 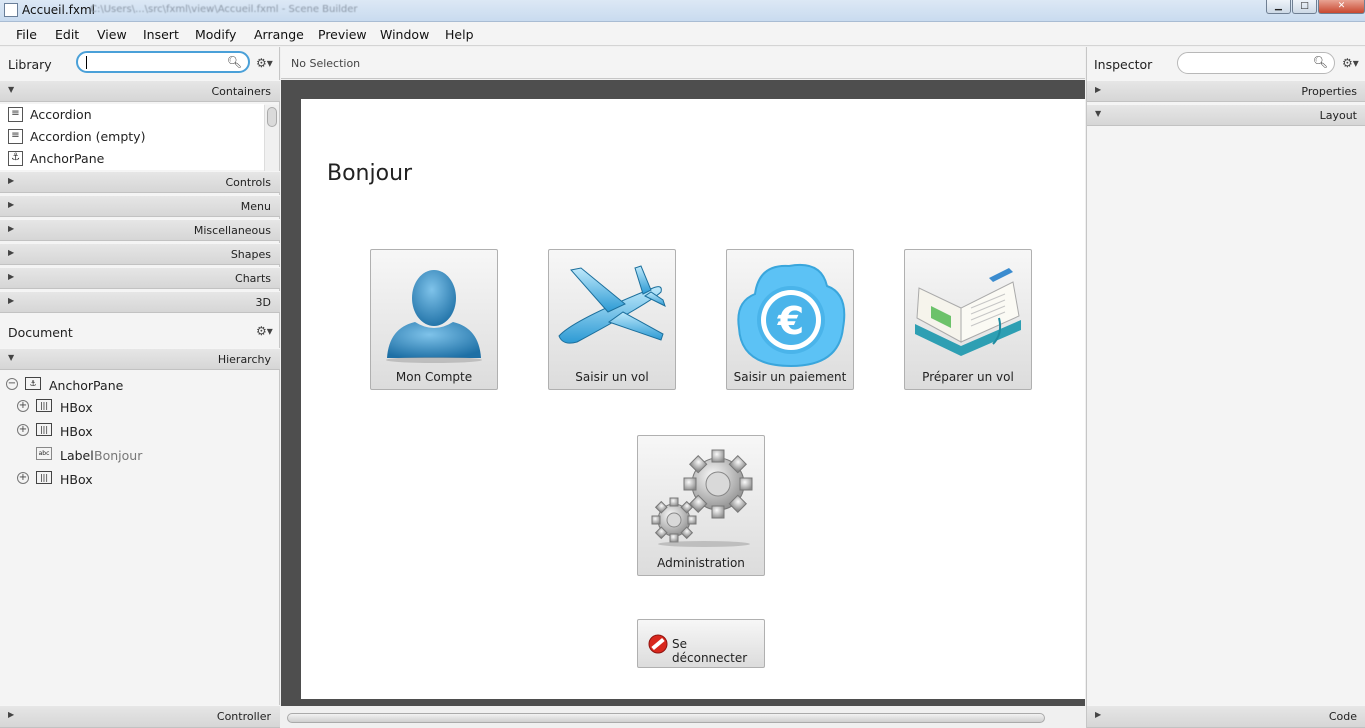 I want to click on selection-label: No Selection, so click(x=326, y=63).